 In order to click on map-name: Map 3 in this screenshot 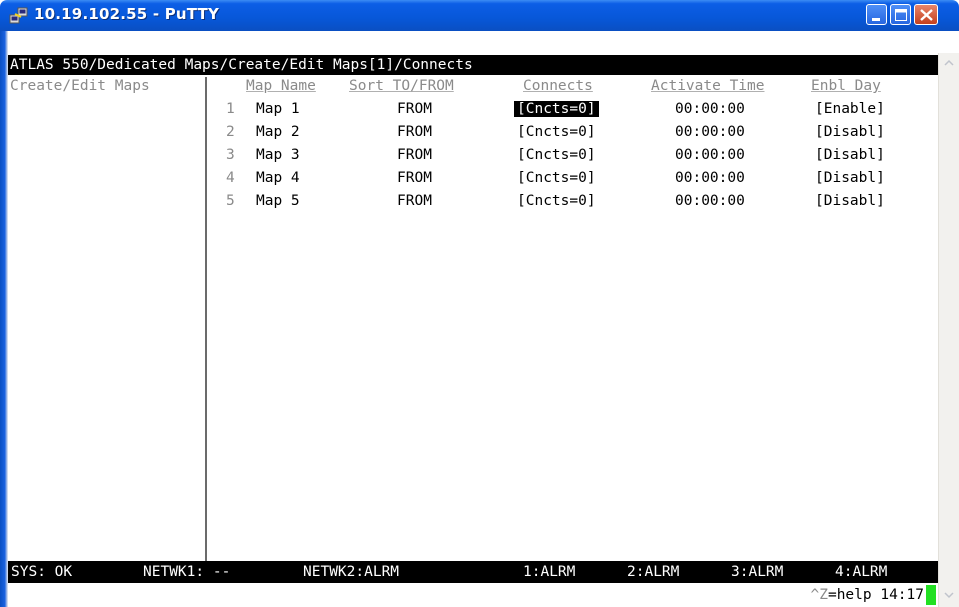, I will do `click(278, 155)`.